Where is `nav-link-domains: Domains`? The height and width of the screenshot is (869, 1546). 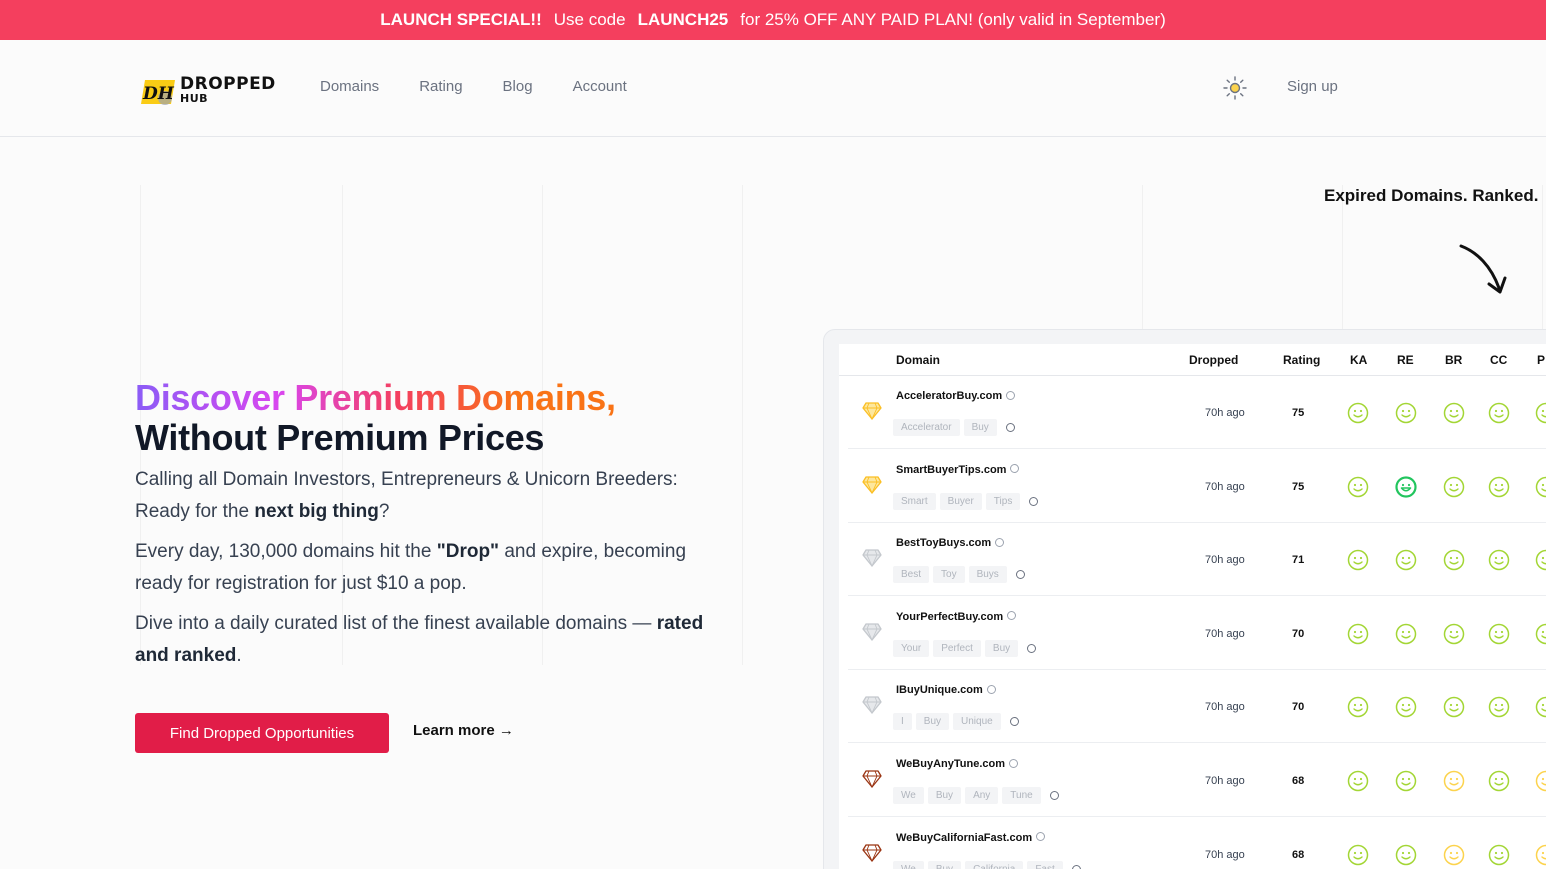 nav-link-domains: Domains is located at coordinates (349, 86).